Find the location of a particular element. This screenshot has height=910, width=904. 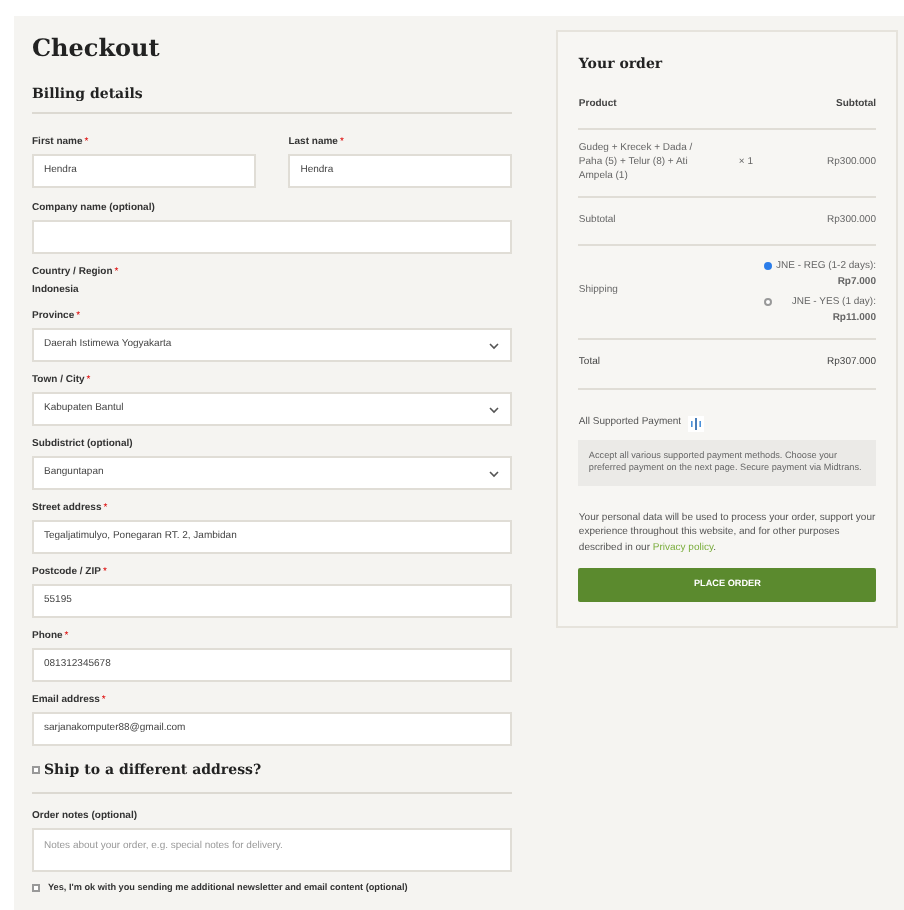

payment-logo-icon is located at coordinates (695, 423).